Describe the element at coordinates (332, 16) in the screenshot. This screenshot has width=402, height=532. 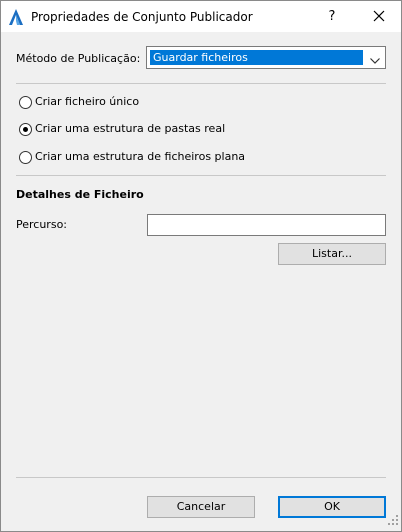
I see `help-button: ?` at that location.